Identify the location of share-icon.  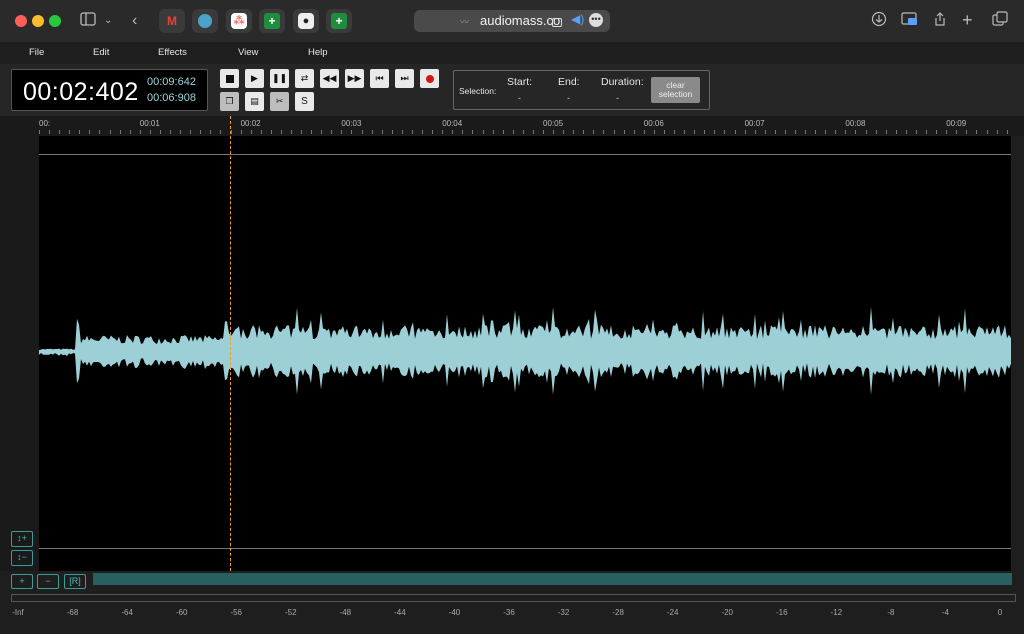
(940, 21).